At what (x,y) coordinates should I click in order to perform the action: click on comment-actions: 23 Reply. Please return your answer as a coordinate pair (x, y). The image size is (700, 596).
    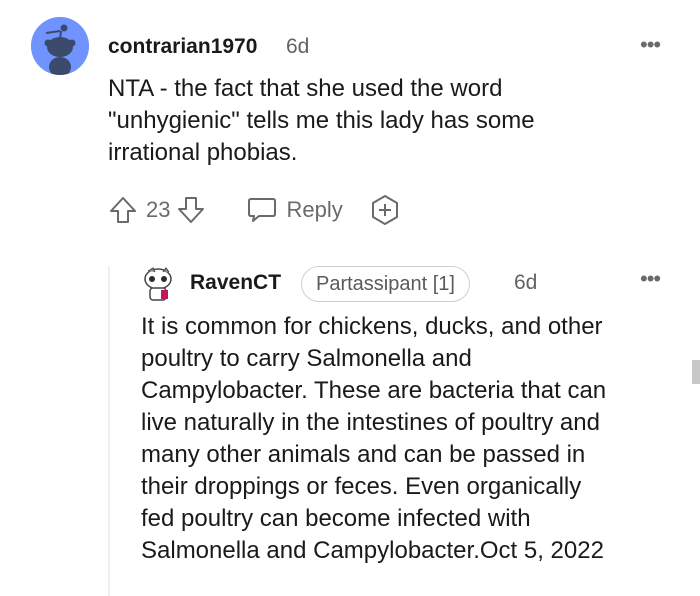
    Looking at the image, I should click on (254, 210).